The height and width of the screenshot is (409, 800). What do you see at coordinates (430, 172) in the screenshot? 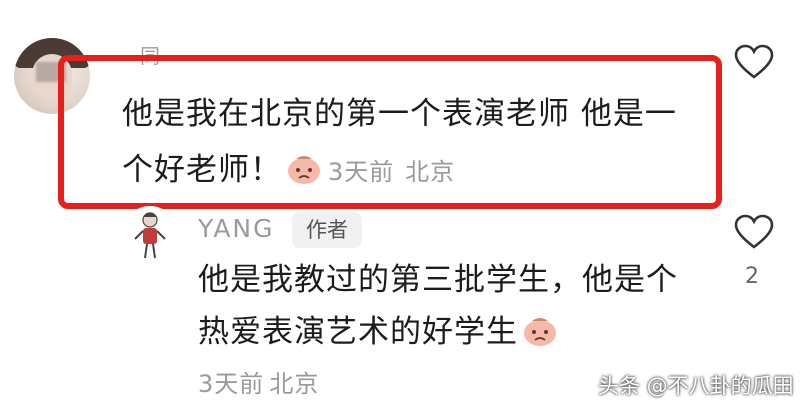
I see `comment-location: 北京` at bounding box center [430, 172].